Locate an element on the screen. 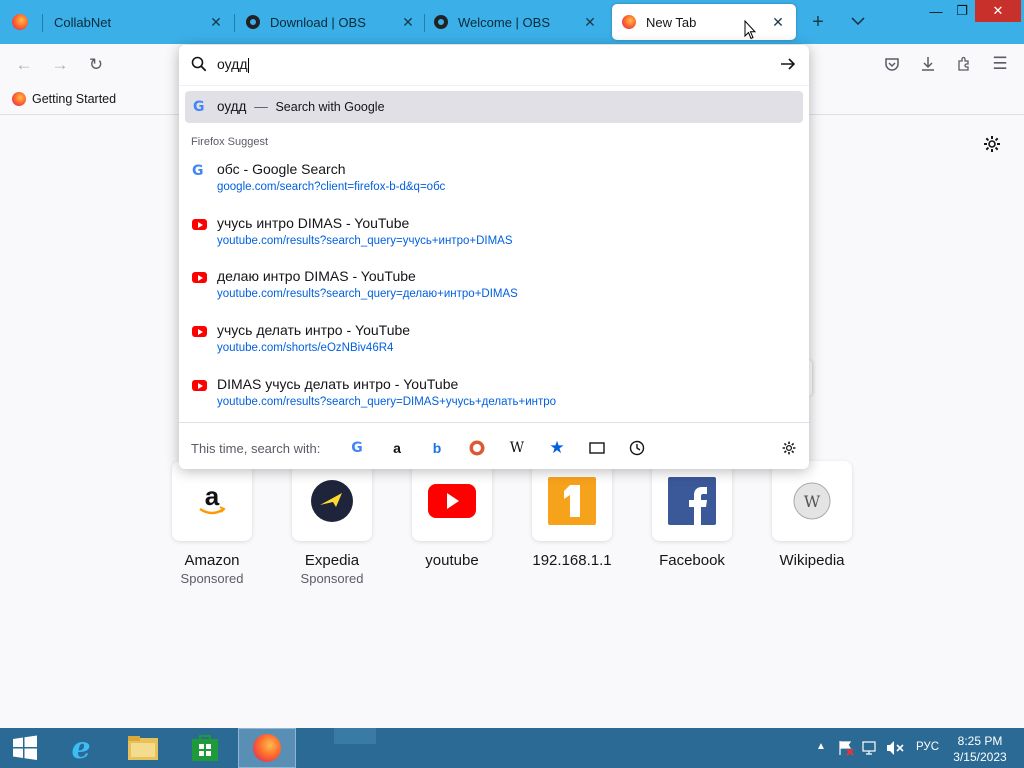  tab-new-tab: New Tab ✕ is located at coordinates (704, 22).